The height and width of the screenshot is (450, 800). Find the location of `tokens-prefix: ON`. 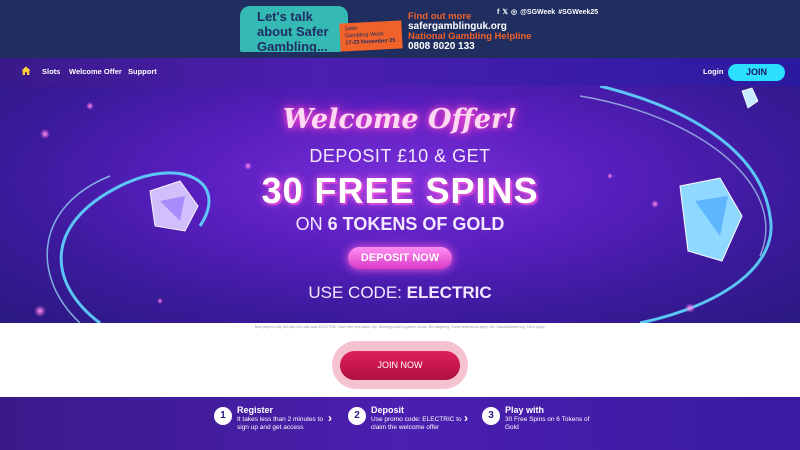

tokens-prefix: ON is located at coordinates (311, 224).